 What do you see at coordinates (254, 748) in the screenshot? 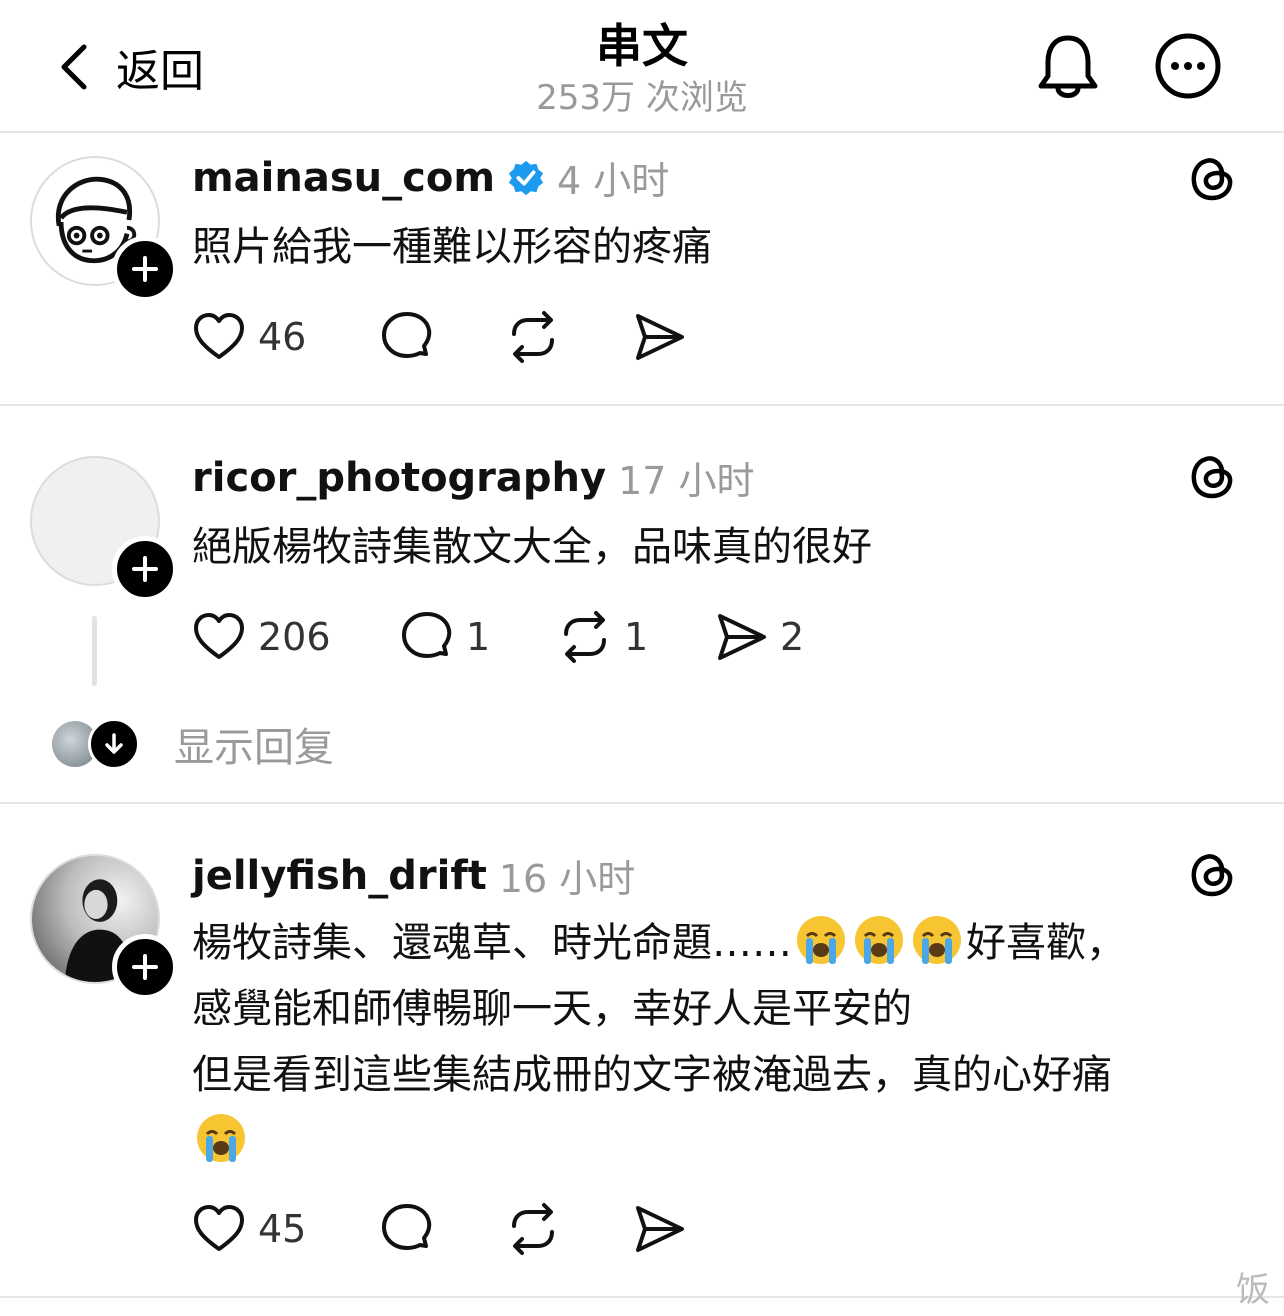
I see `show-replies-label: 显示回复` at bounding box center [254, 748].